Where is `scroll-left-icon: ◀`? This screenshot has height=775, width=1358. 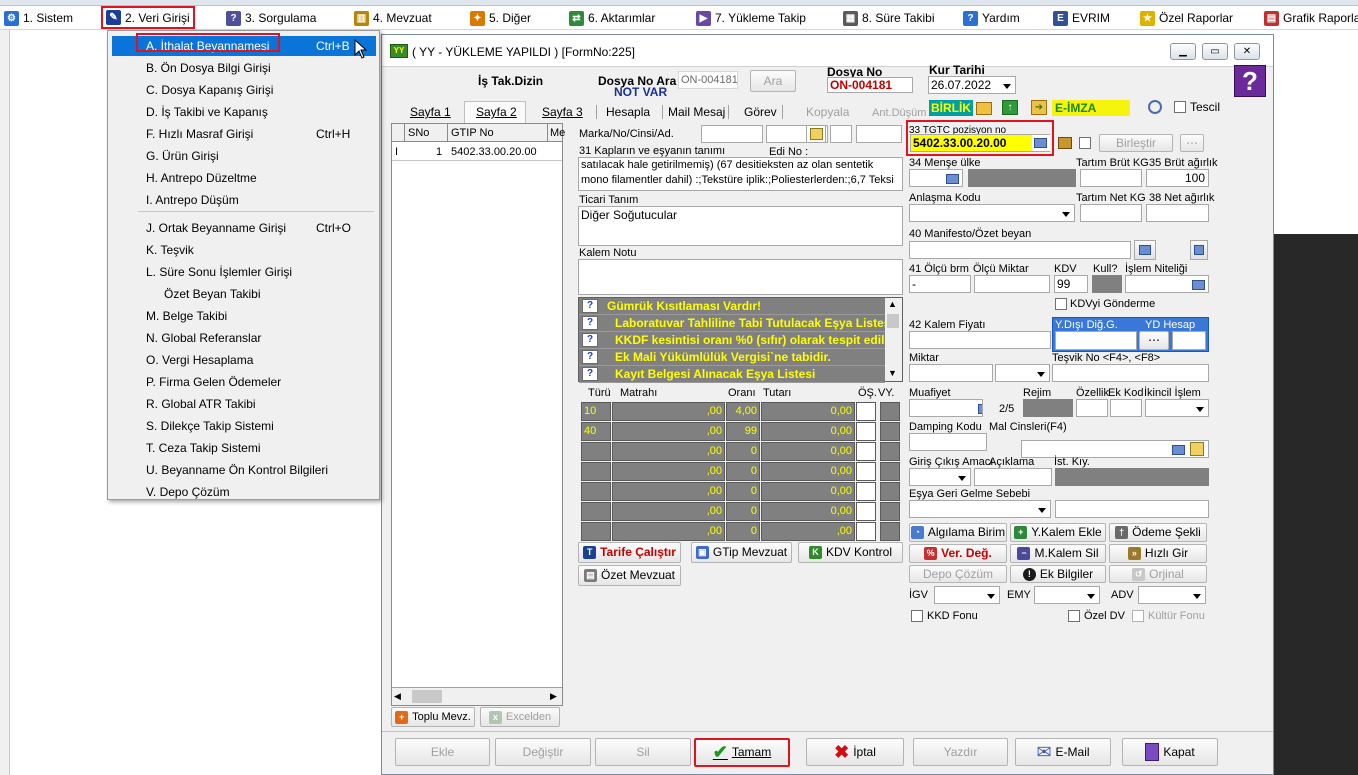
scroll-left-icon: ◀ is located at coordinates (397, 696).